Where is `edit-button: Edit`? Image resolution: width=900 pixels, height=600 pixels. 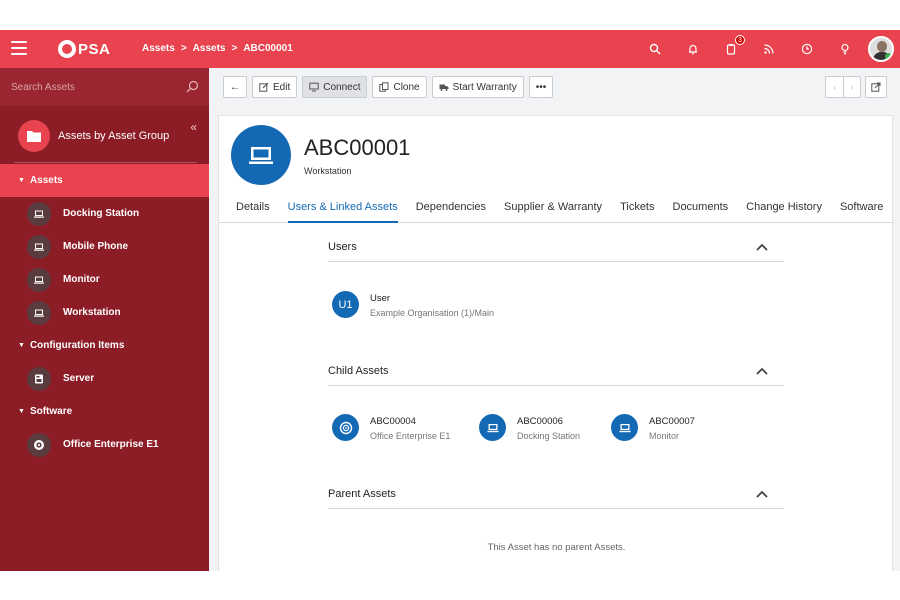
edit-button: Edit is located at coordinates (275, 87).